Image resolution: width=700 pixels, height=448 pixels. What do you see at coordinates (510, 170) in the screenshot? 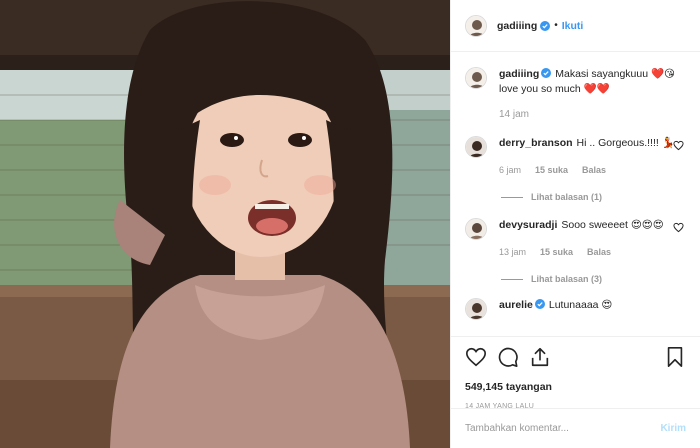
I see `comment-time: 6 jam` at bounding box center [510, 170].